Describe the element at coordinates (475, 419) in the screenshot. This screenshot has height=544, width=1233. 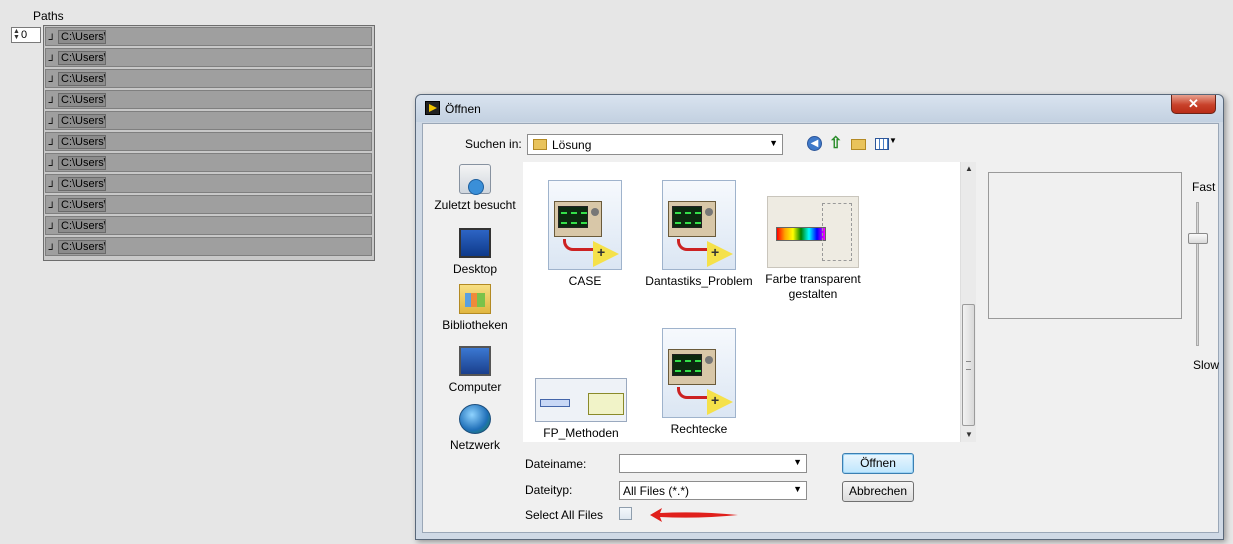
I see `network-icon` at that location.